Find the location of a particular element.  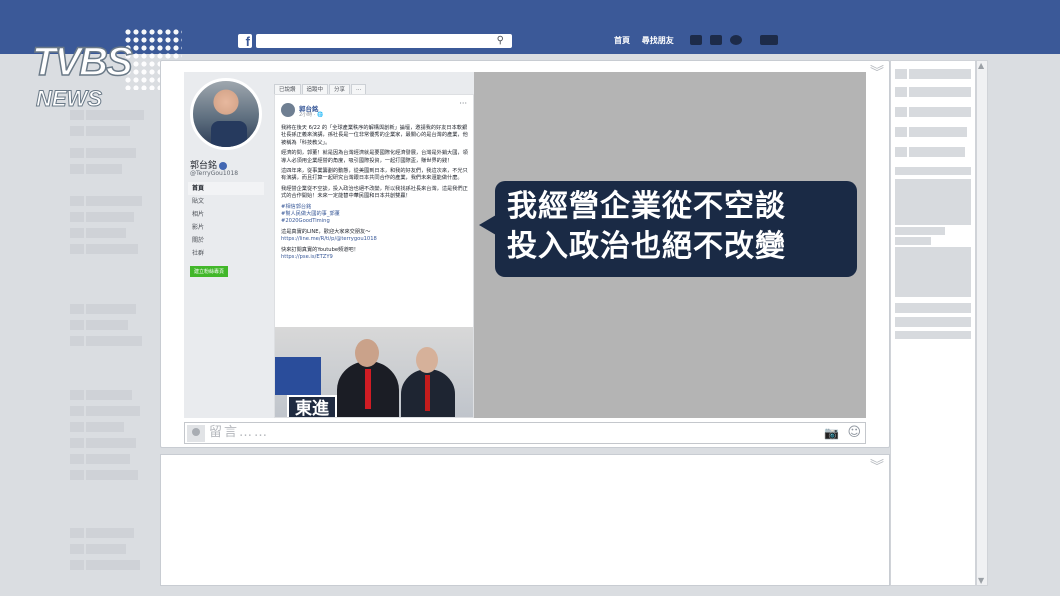

hashtag-link: #幫人民做大國的事_郭董 is located at coordinates (375, 214).